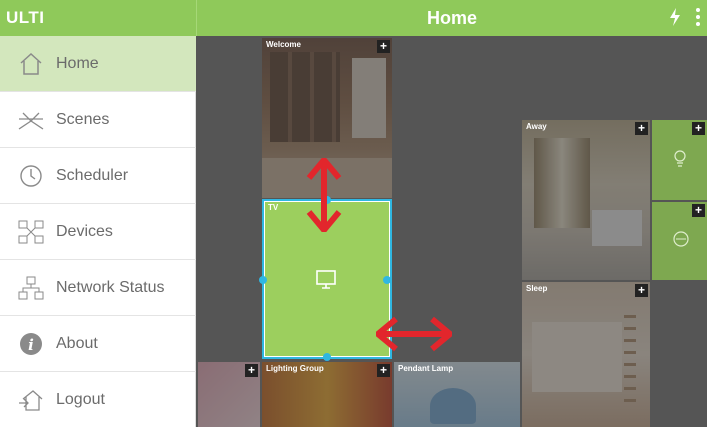 This screenshot has width=707, height=427. What do you see at coordinates (31, 120) in the screenshot?
I see `scenes-icon` at bounding box center [31, 120].